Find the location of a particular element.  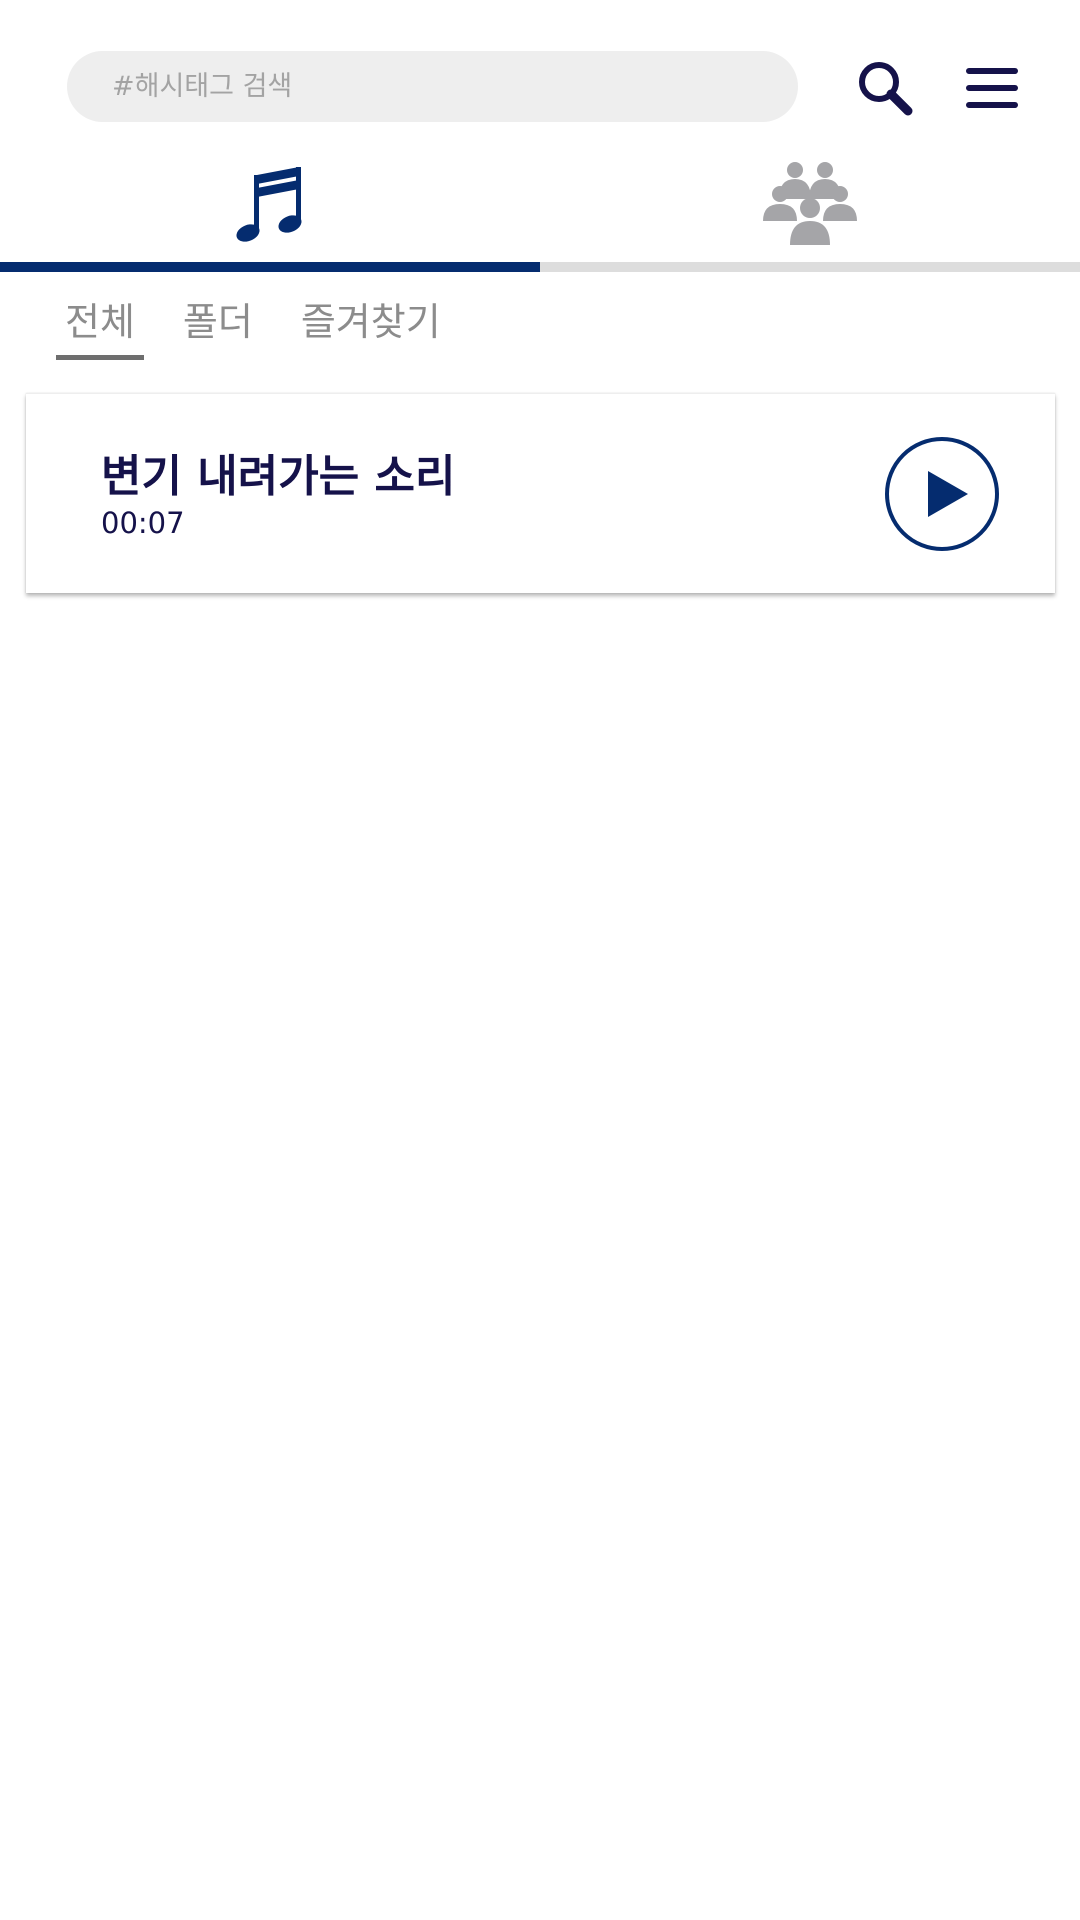

tab-music is located at coordinates (270, 202).